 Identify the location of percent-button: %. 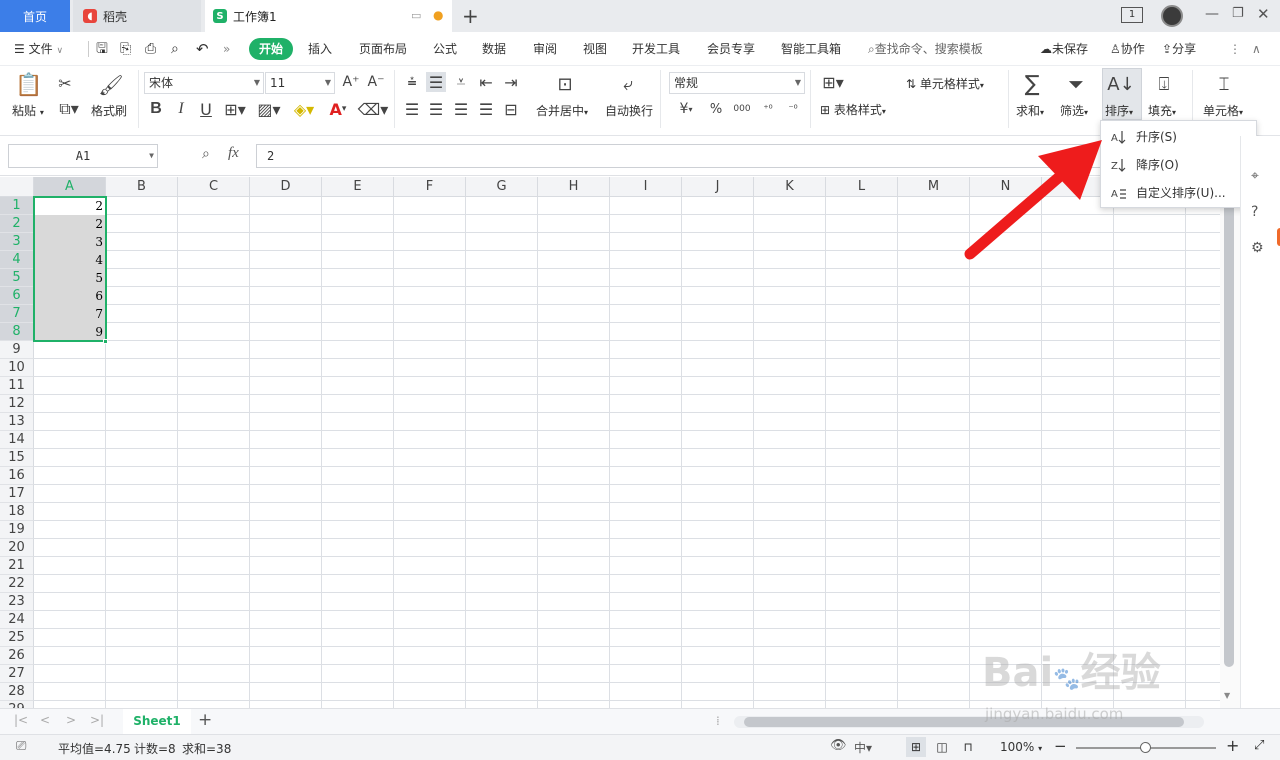
(716, 109).